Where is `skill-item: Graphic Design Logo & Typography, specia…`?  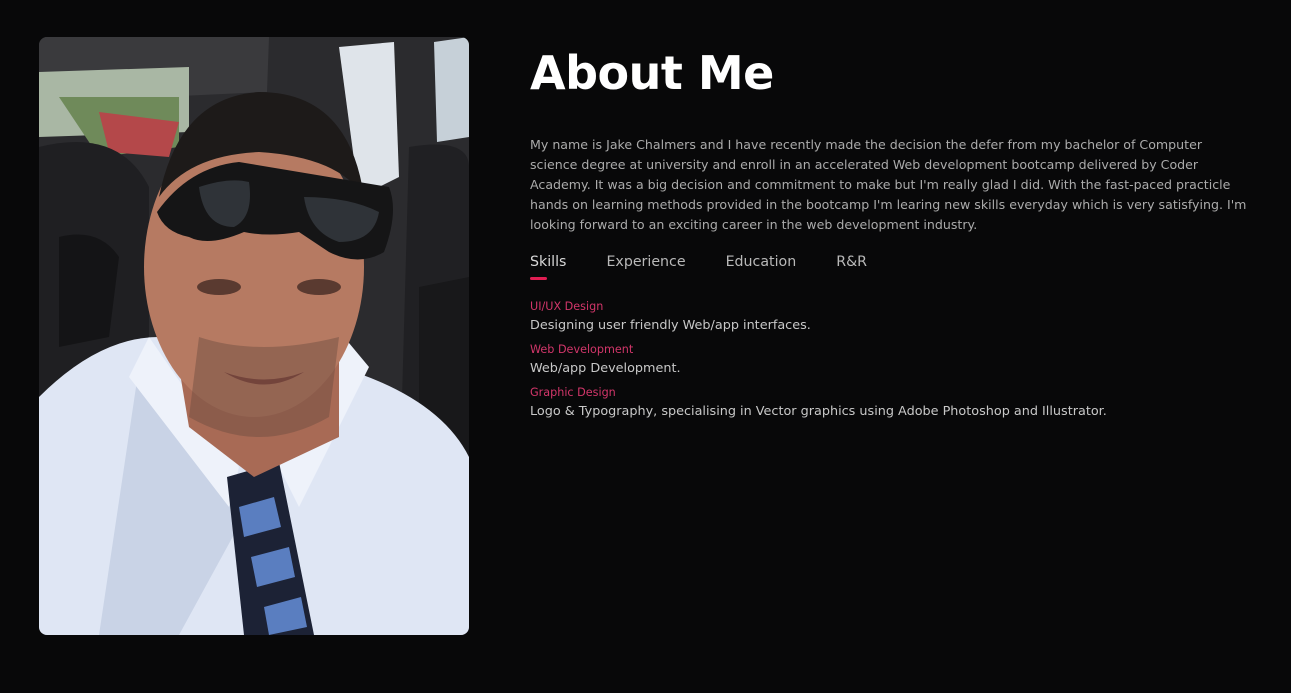
skill-item: Graphic Design Logo & Typography, specia… is located at coordinates (892, 403).